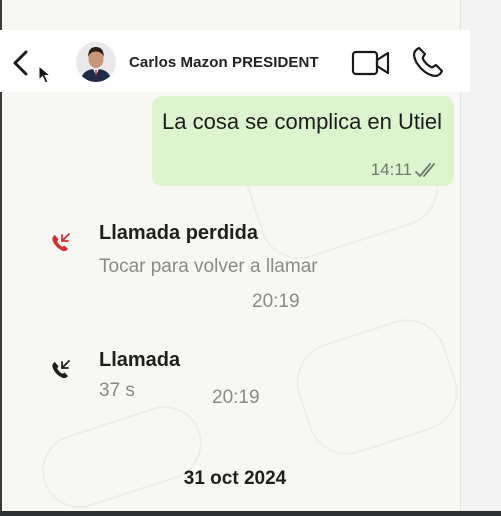 Image resolution: width=501 pixels, height=516 pixels. I want to click on message-time: 14:11, so click(391, 169).